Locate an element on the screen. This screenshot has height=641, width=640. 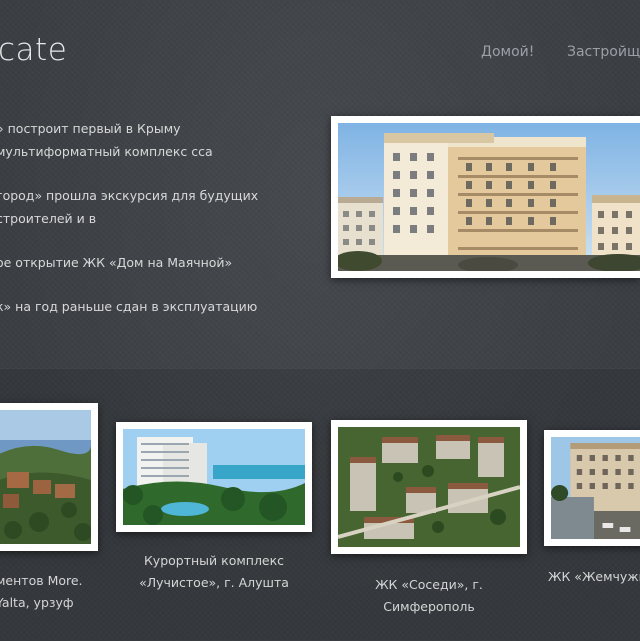
news-link-3: ое открытие ЖК «Дом на Маячной» is located at coordinates (116, 262).